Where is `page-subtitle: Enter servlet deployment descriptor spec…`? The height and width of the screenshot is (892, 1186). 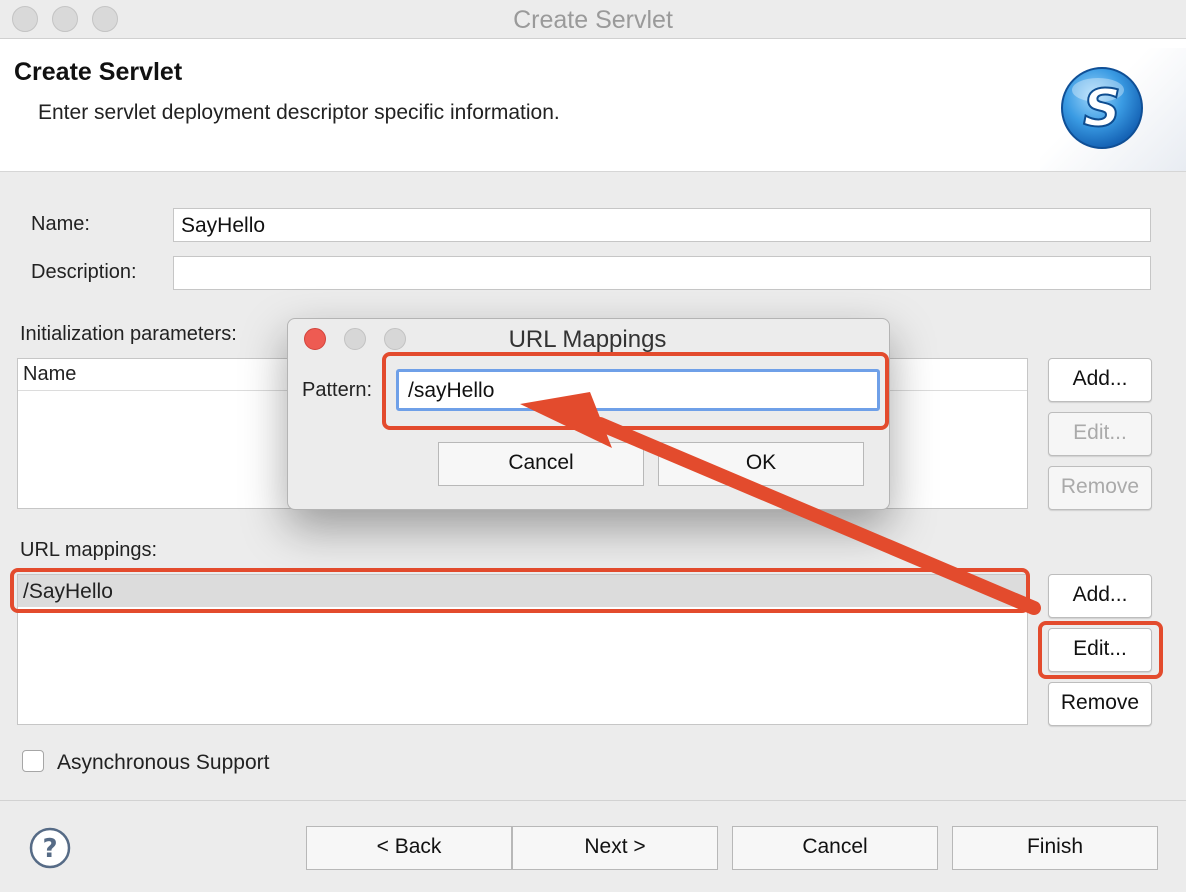
page-subtitle: Enter servlet deployment descriptor spec… is located at coordinates (299, 112).